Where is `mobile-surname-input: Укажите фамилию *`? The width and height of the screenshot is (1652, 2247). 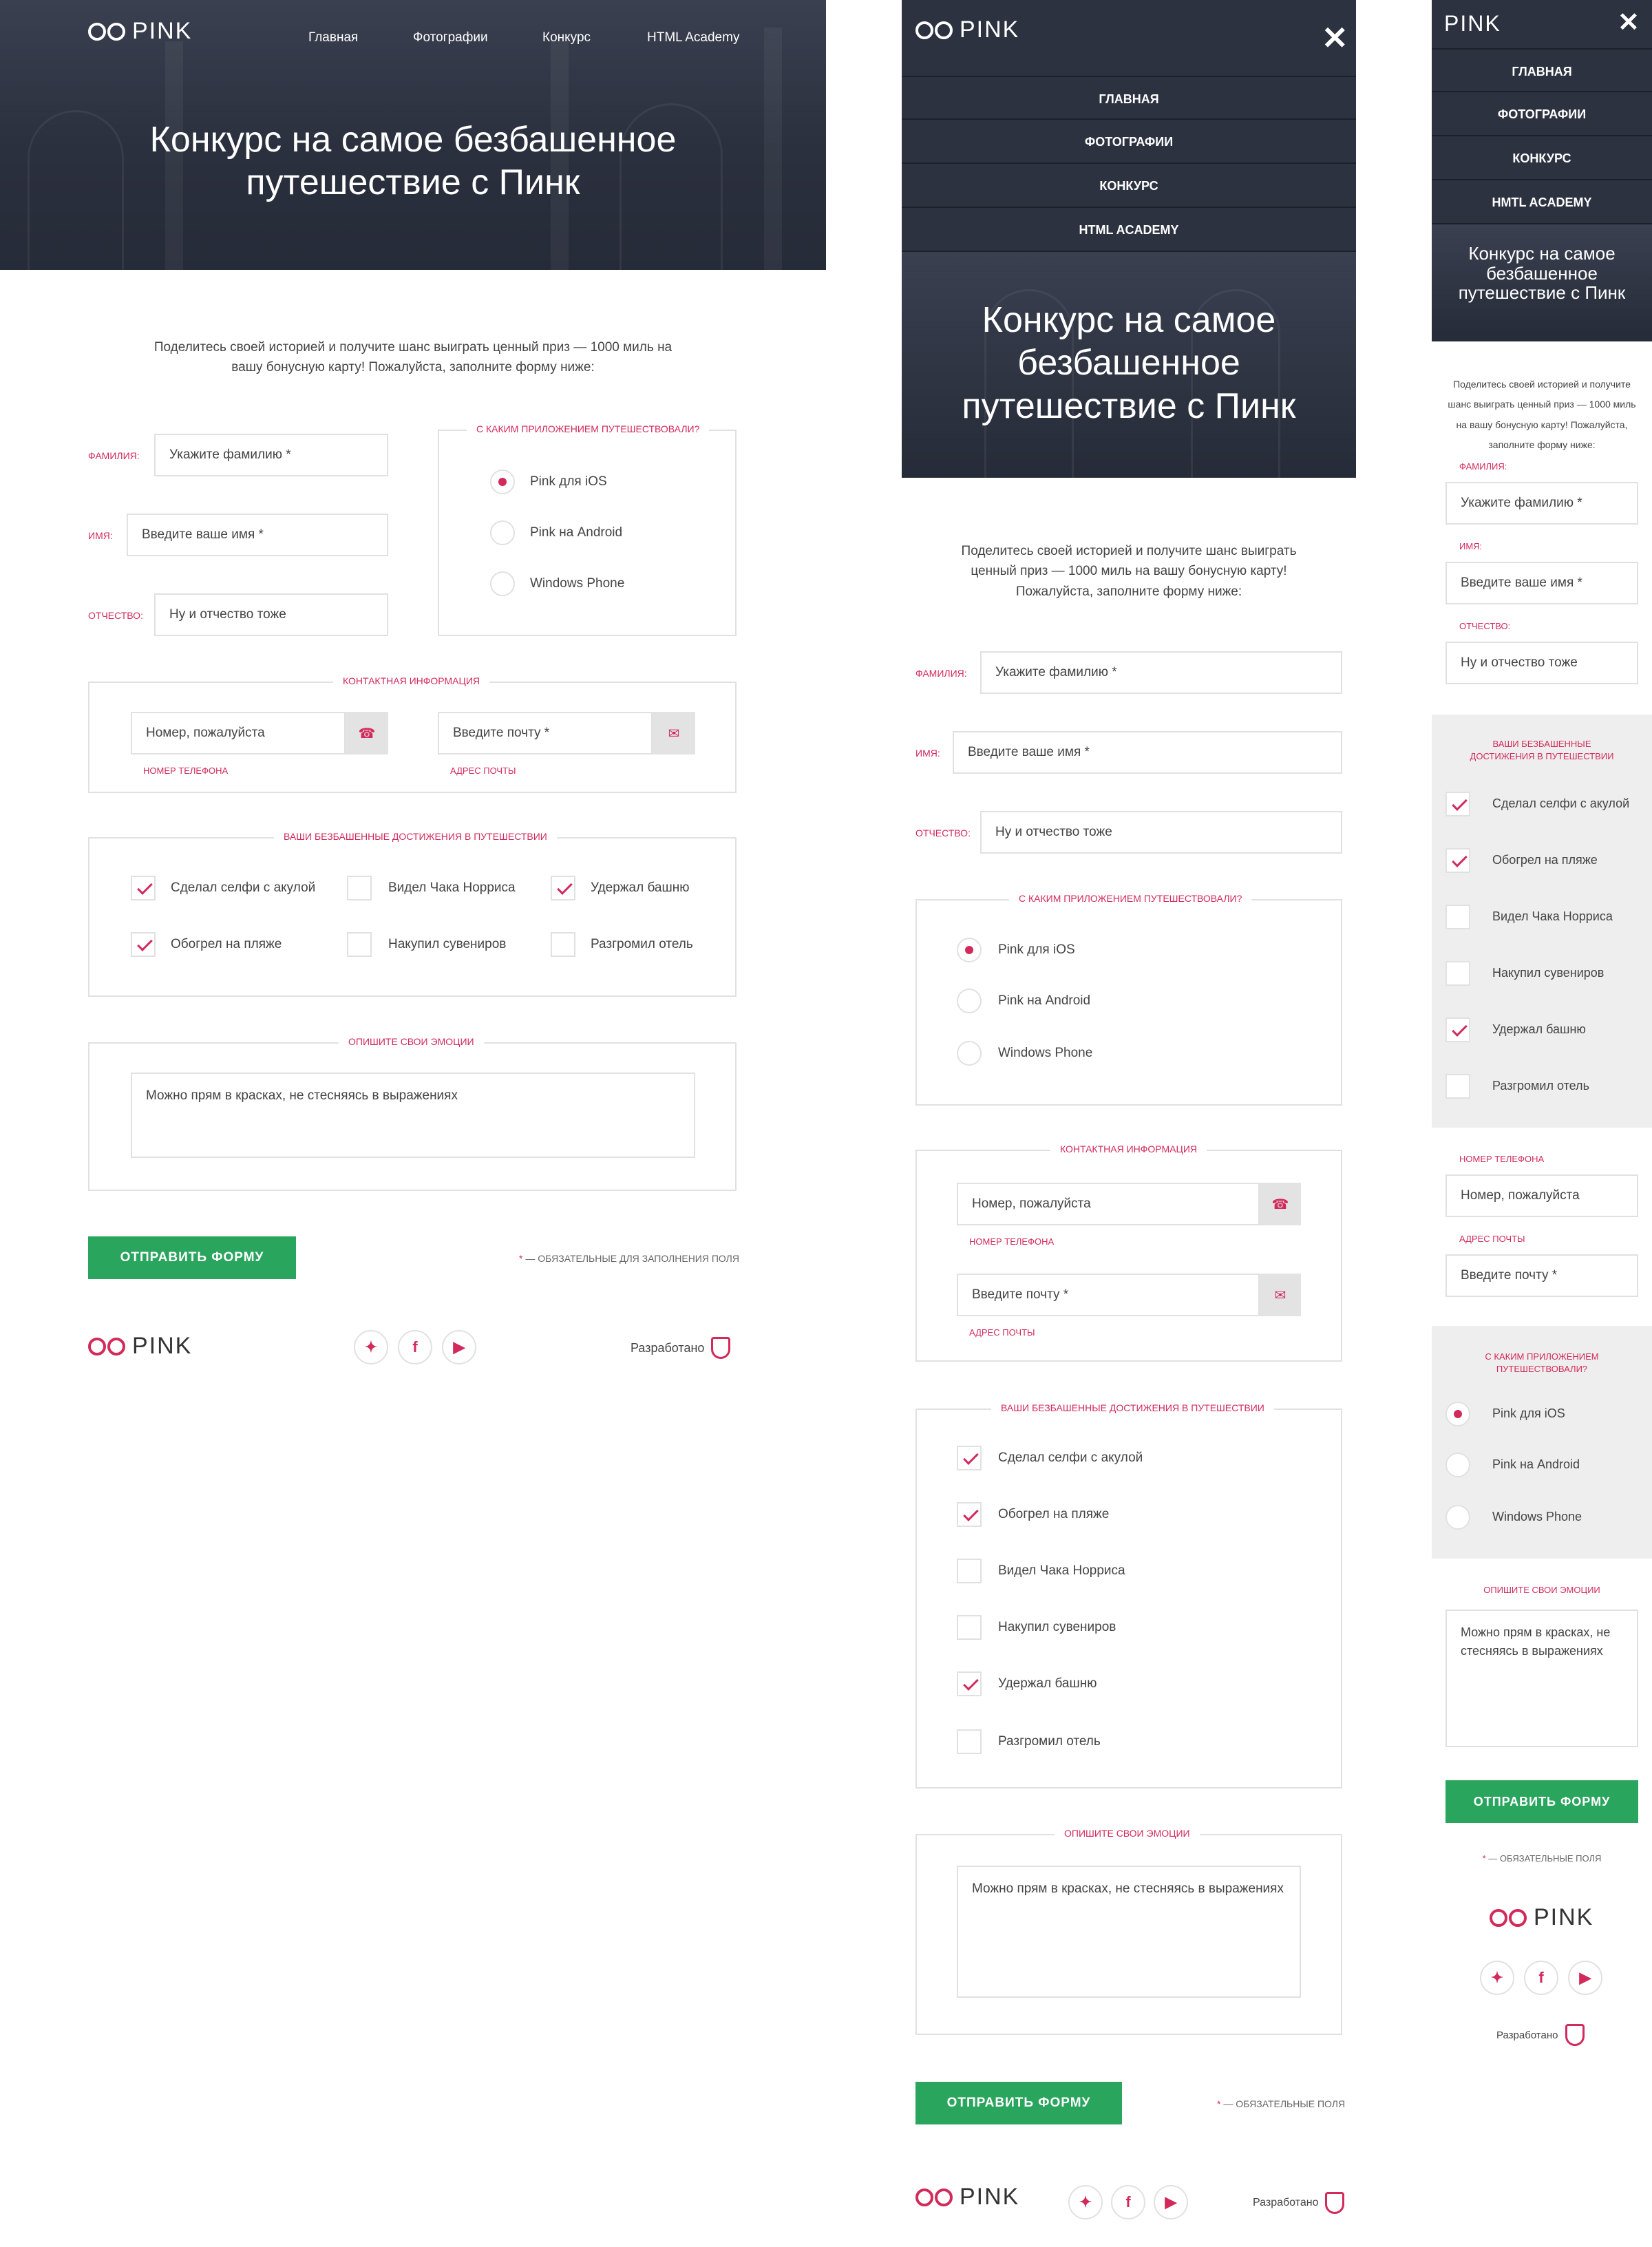
mobile-surname-input: Укажите фамилию * is located at coordinates (1542, 504).